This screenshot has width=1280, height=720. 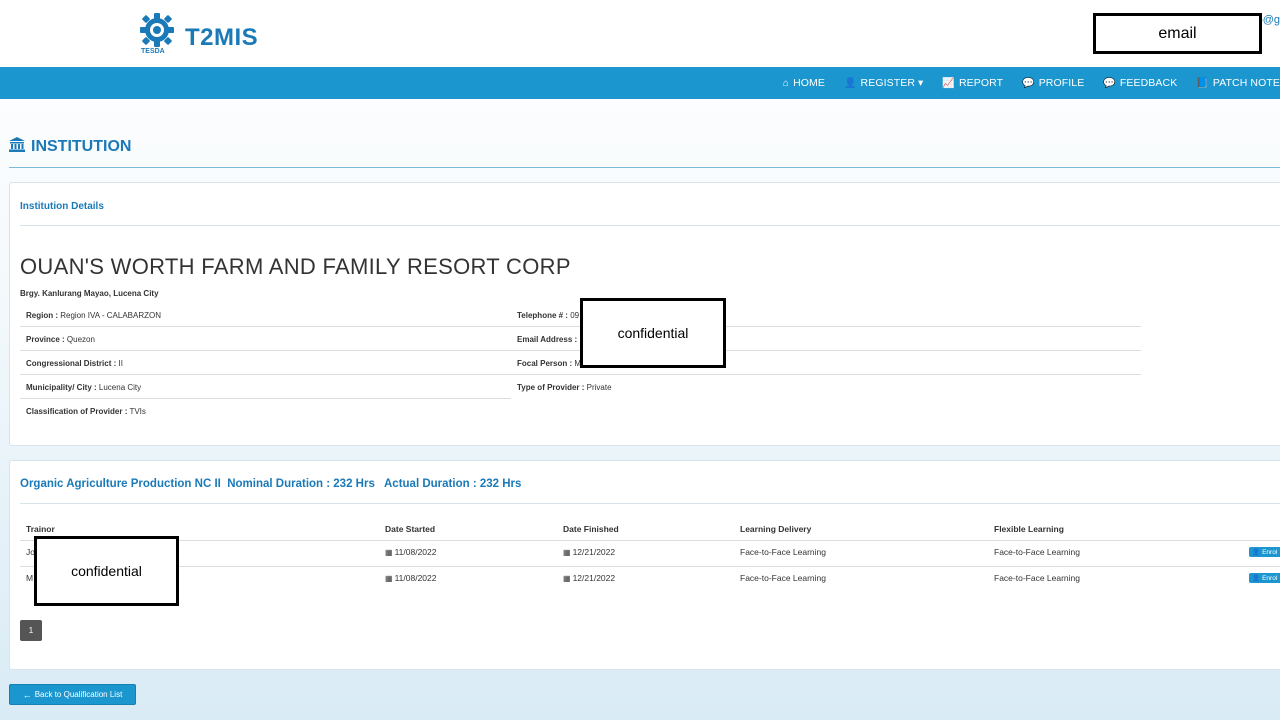 What do you see at coordinates (650, 540) in the screenshot?
I see `header-divider` at bounding box center [650, 540].